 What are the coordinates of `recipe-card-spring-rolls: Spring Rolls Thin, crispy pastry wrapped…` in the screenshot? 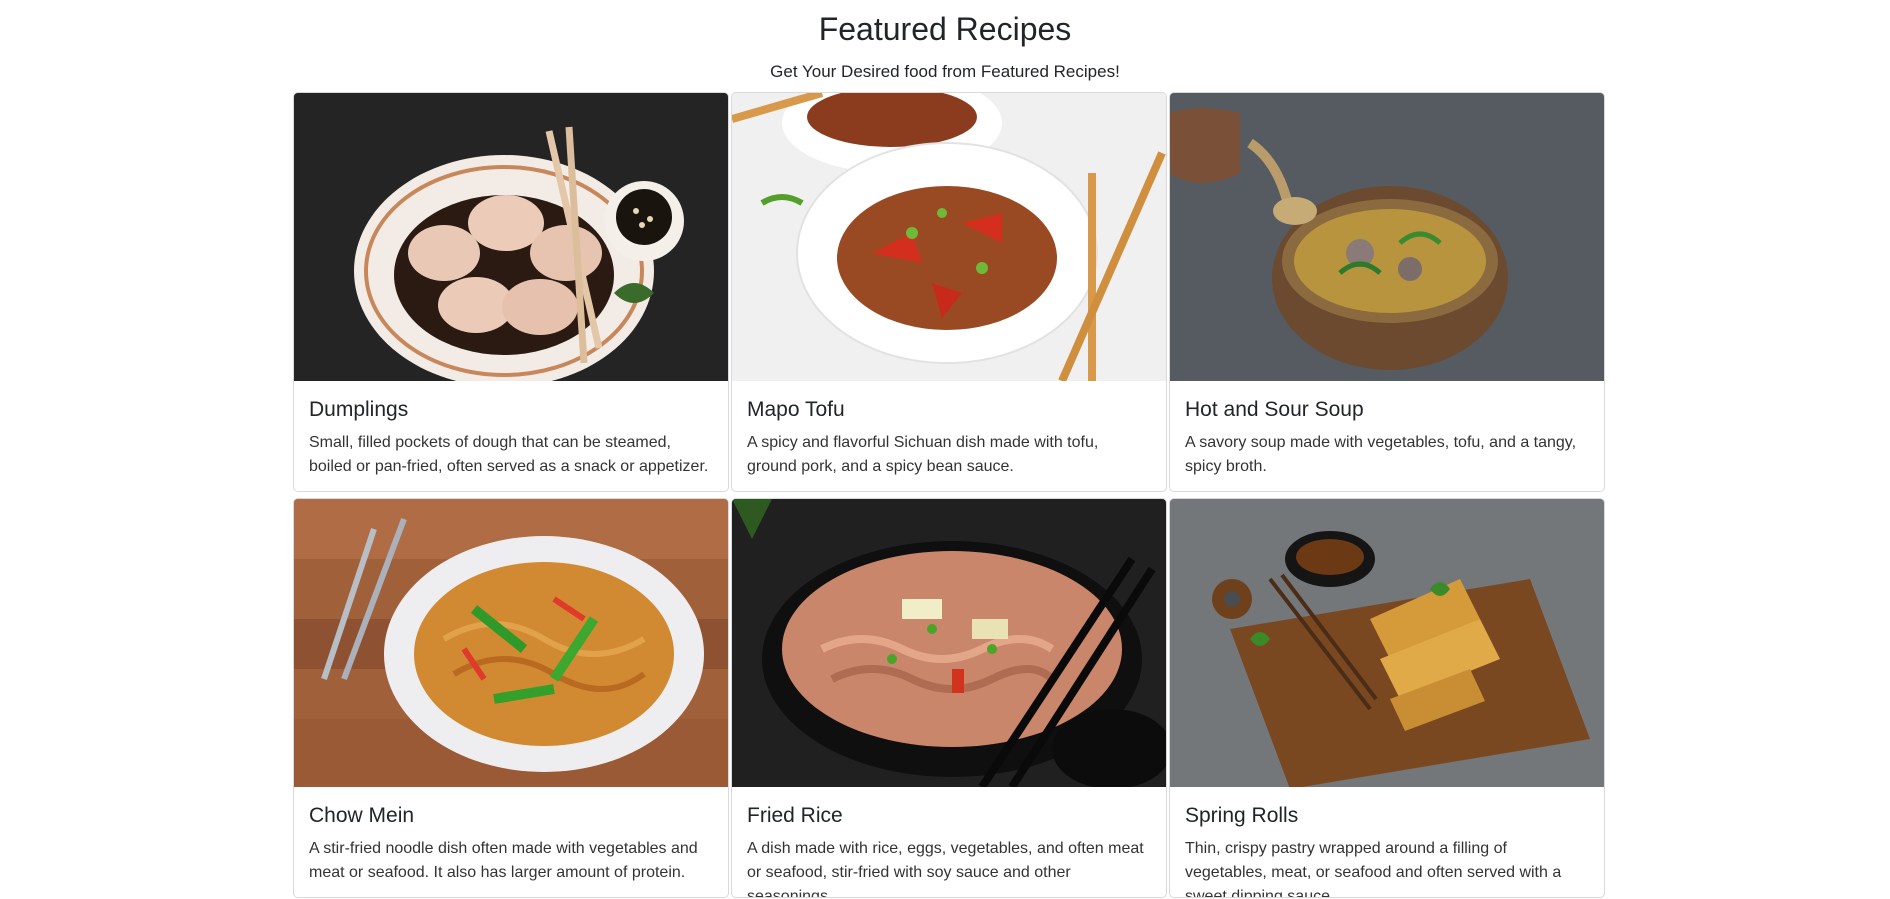 It's located at (1387, 698).